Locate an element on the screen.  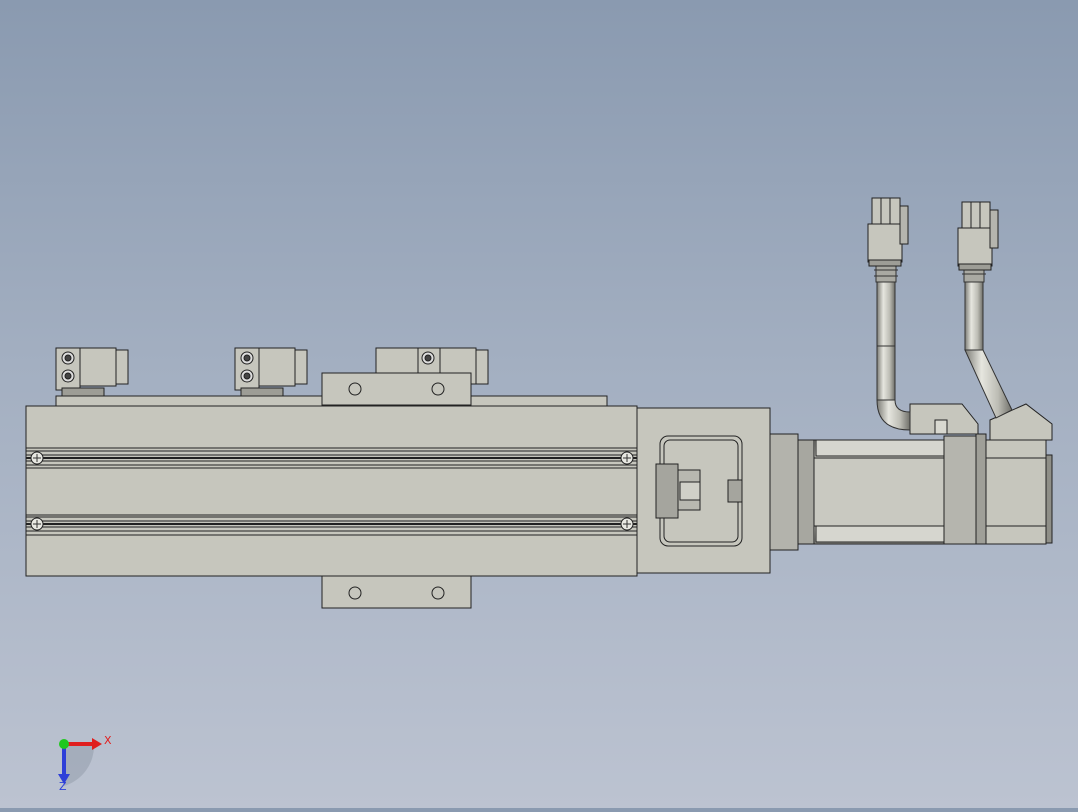
coupling-housing is located at coordinates (703, 490).